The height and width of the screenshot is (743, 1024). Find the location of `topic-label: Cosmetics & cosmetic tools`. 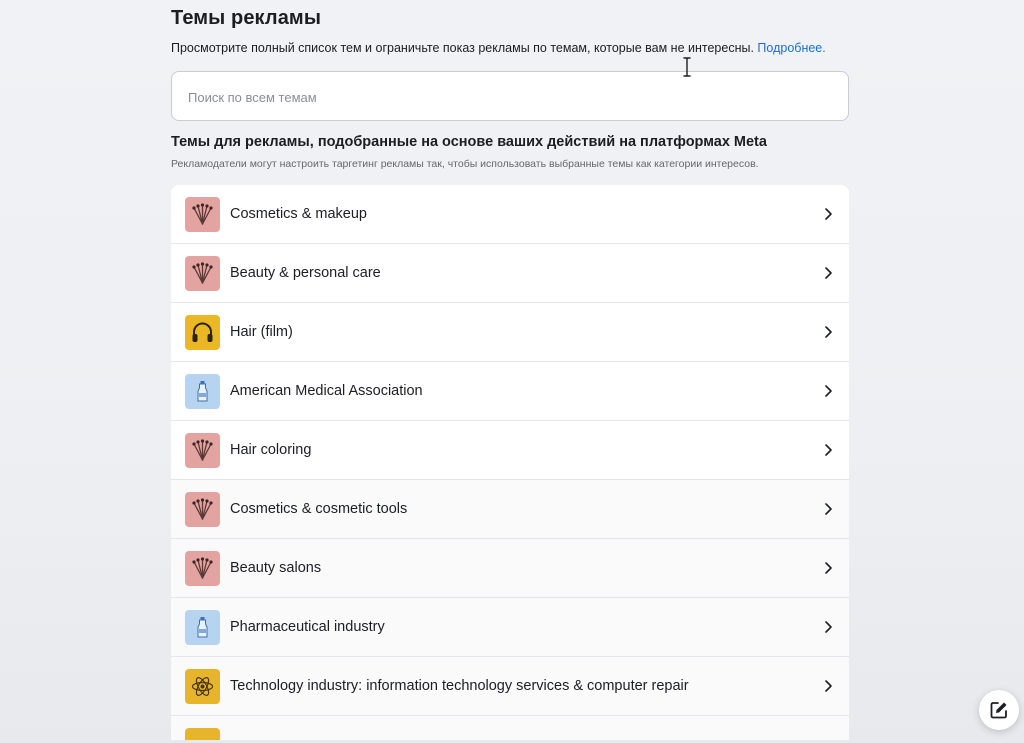

topic-label: Cosmetics & cosmetic tools is located at coordinates (319, 509).